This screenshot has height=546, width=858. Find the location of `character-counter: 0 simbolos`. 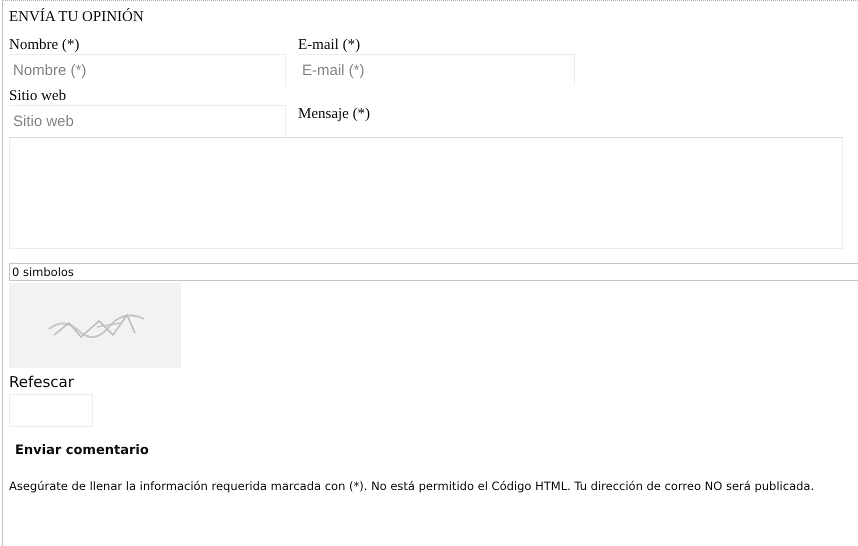

character-counter: 0 simbolos is located at coordinates (433, 272).